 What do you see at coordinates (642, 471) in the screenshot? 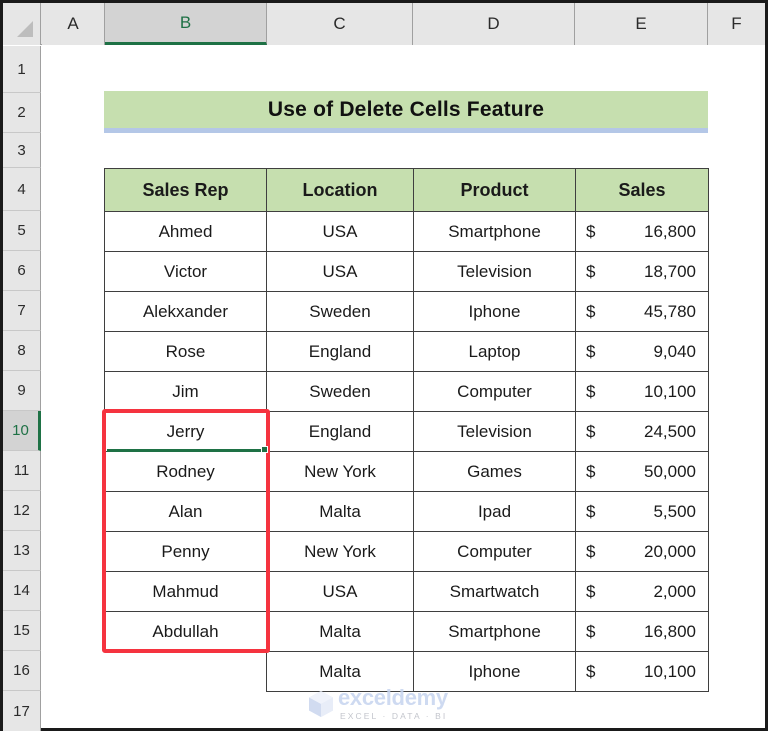
I see `cell-sales: $50,000` at bounding box center [642, 471].